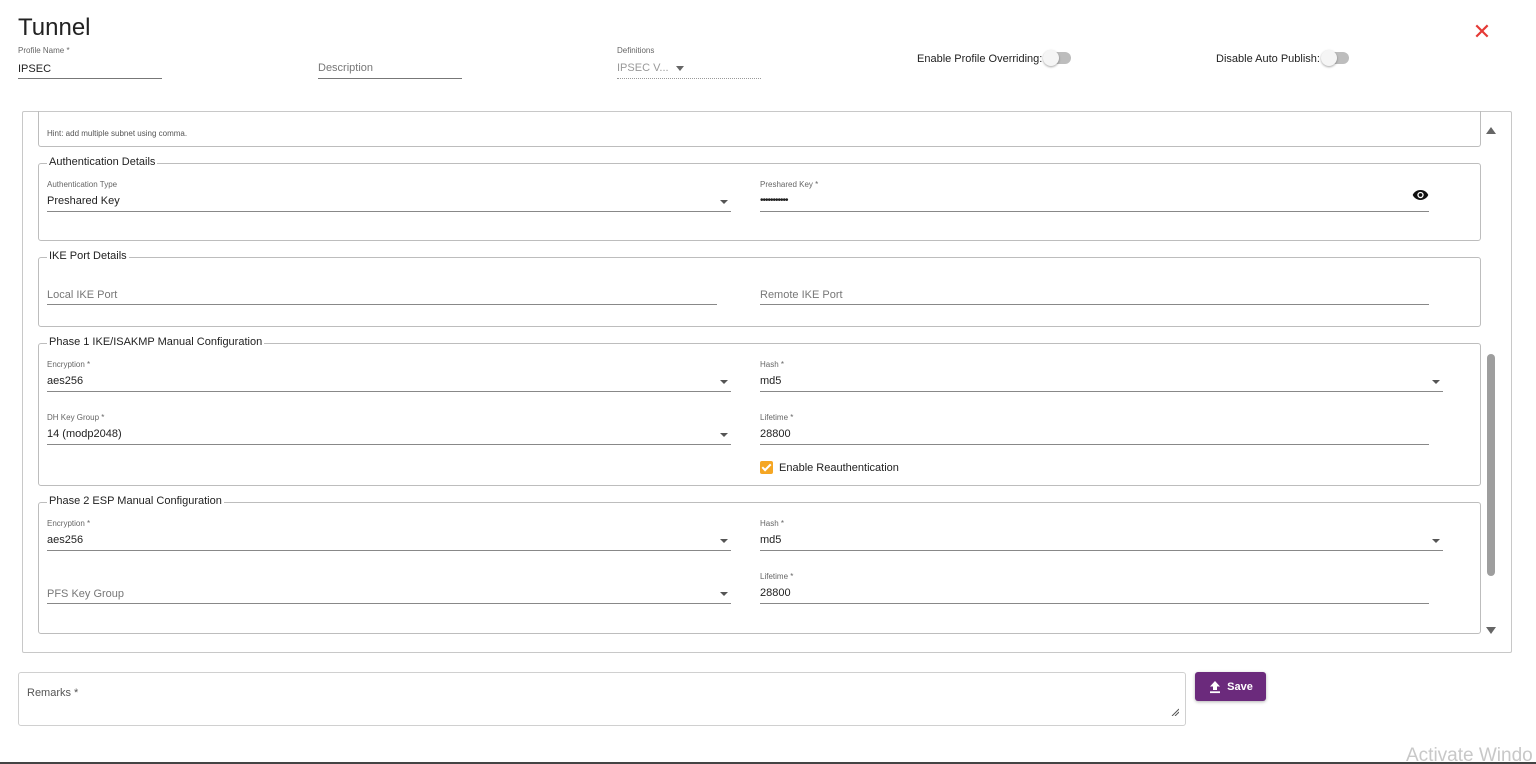 This screenshot has width=1536, height=764. Describe the element at coordinates (1491, 130) in the screenshot. I see `scroll-up-arrow` at that location.